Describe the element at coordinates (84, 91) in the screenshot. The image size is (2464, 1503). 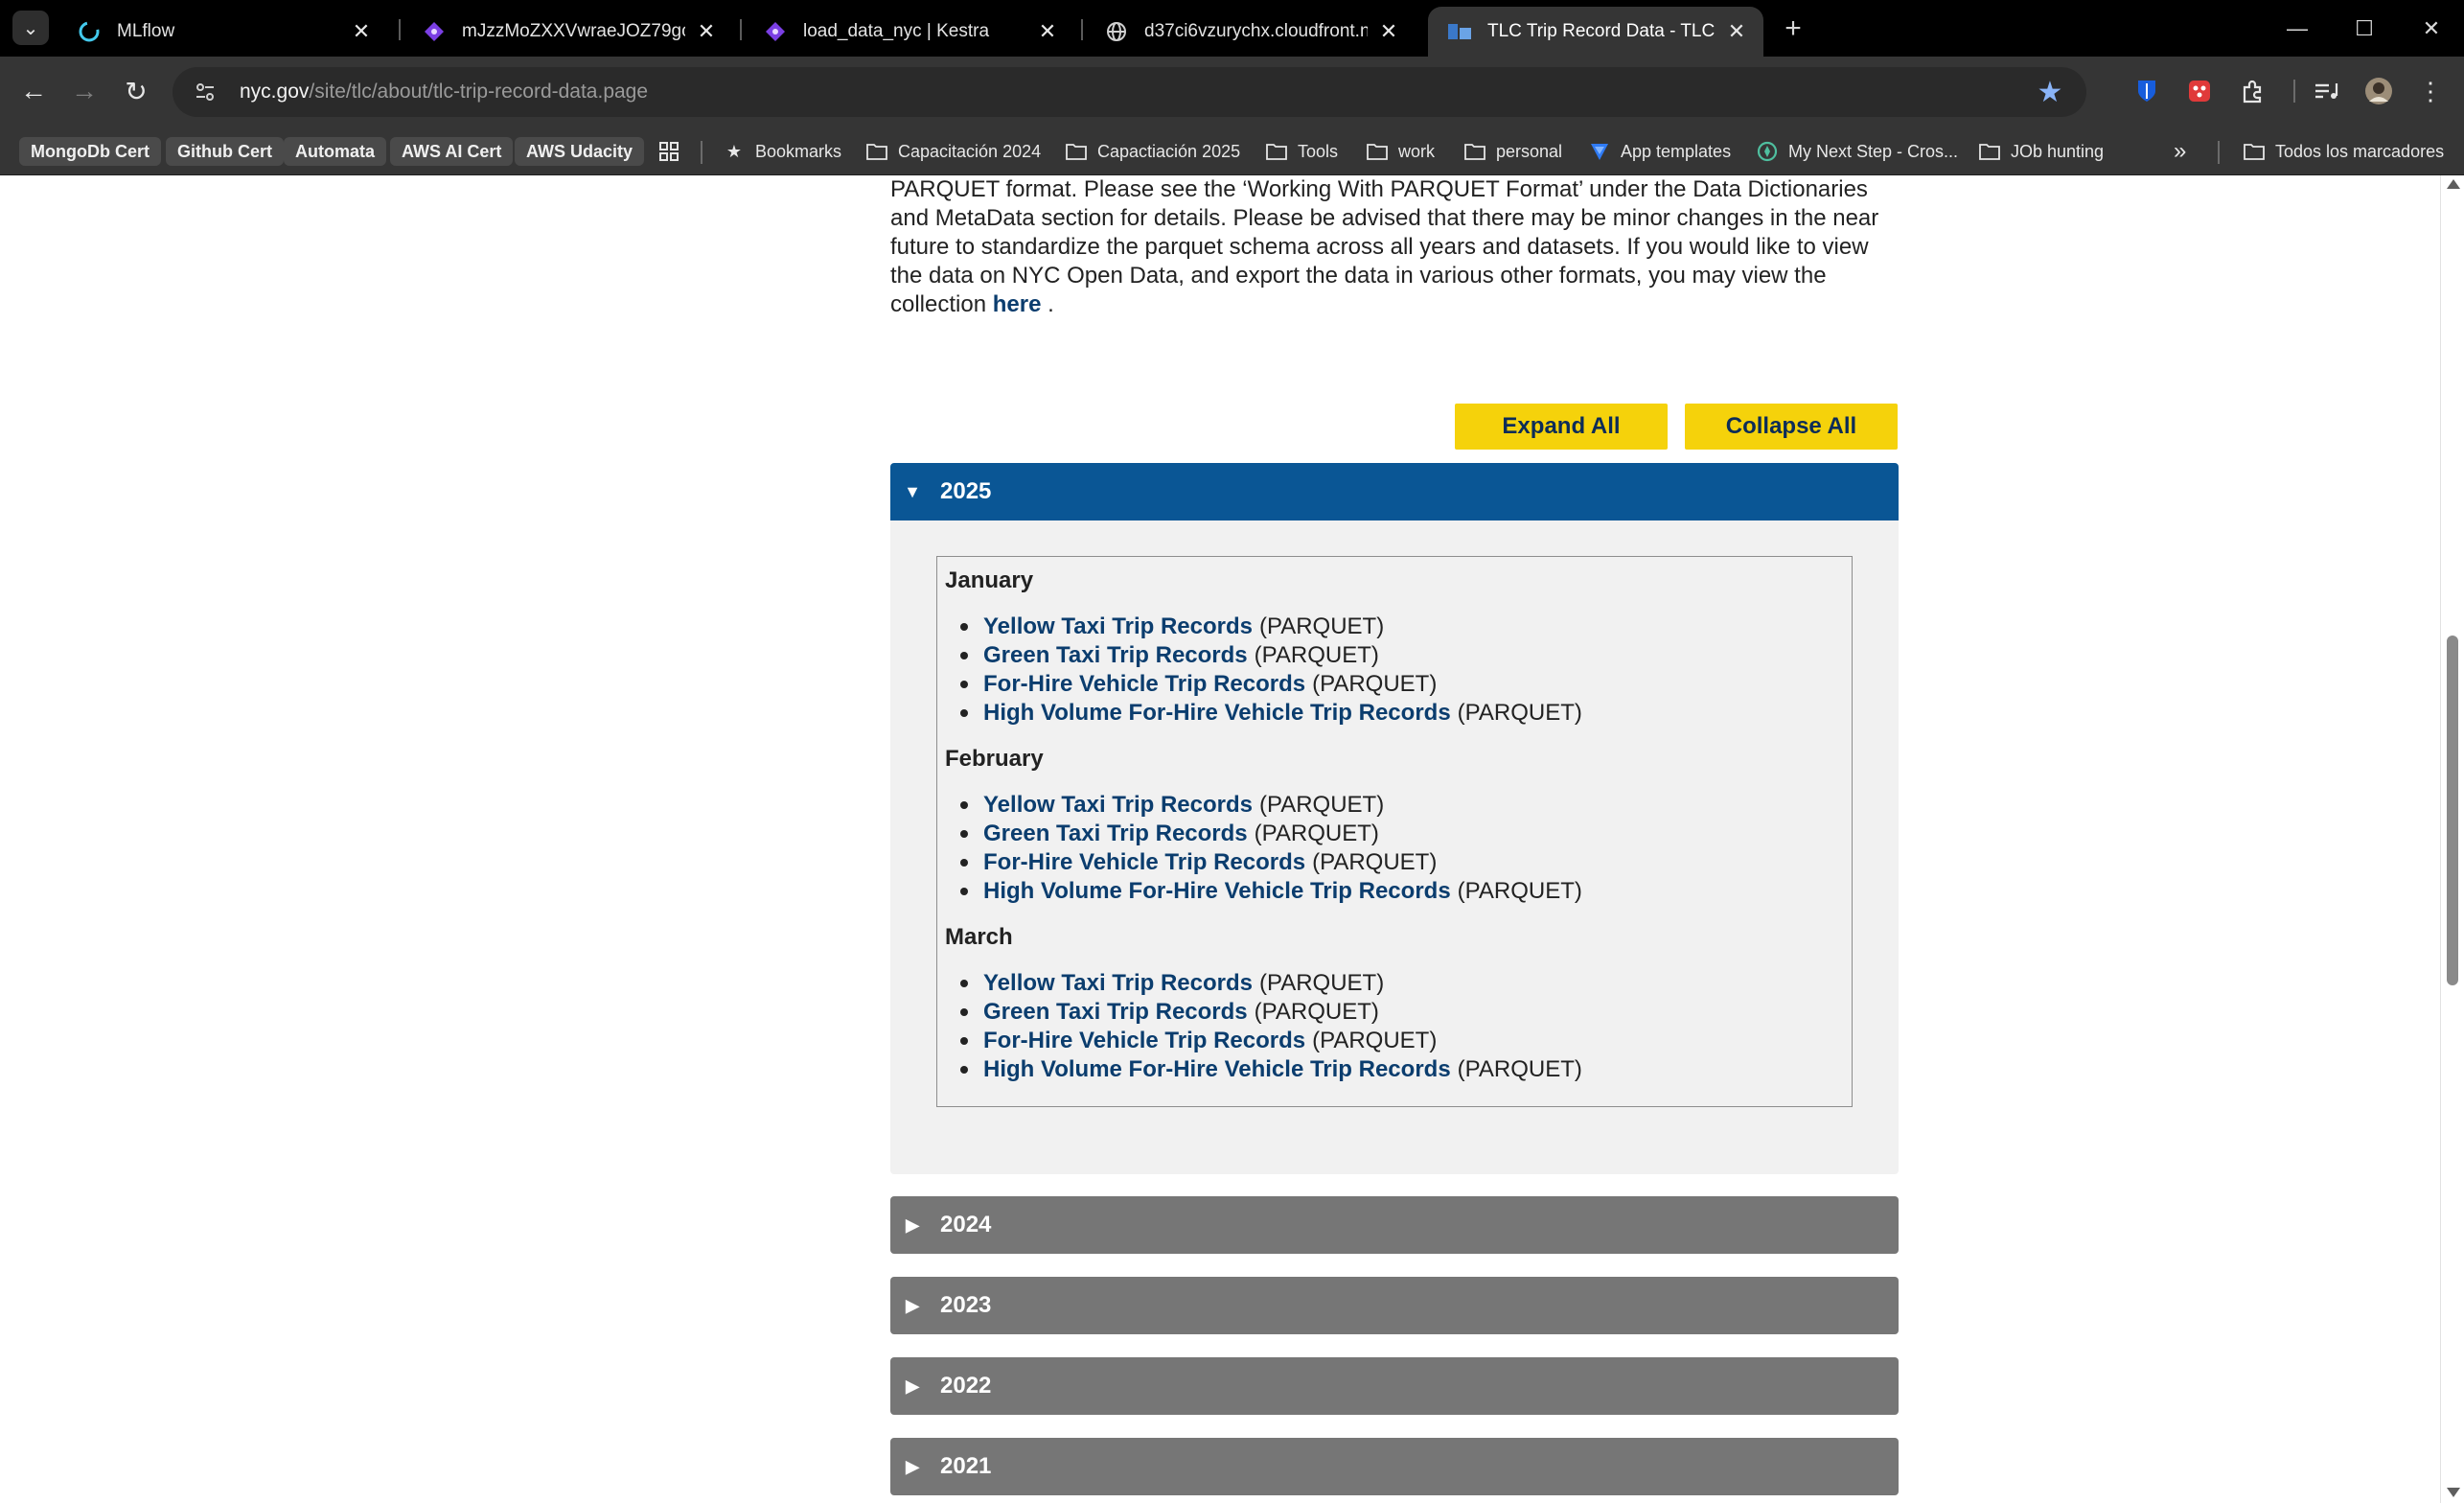
I see `forward-button: →` at that location.